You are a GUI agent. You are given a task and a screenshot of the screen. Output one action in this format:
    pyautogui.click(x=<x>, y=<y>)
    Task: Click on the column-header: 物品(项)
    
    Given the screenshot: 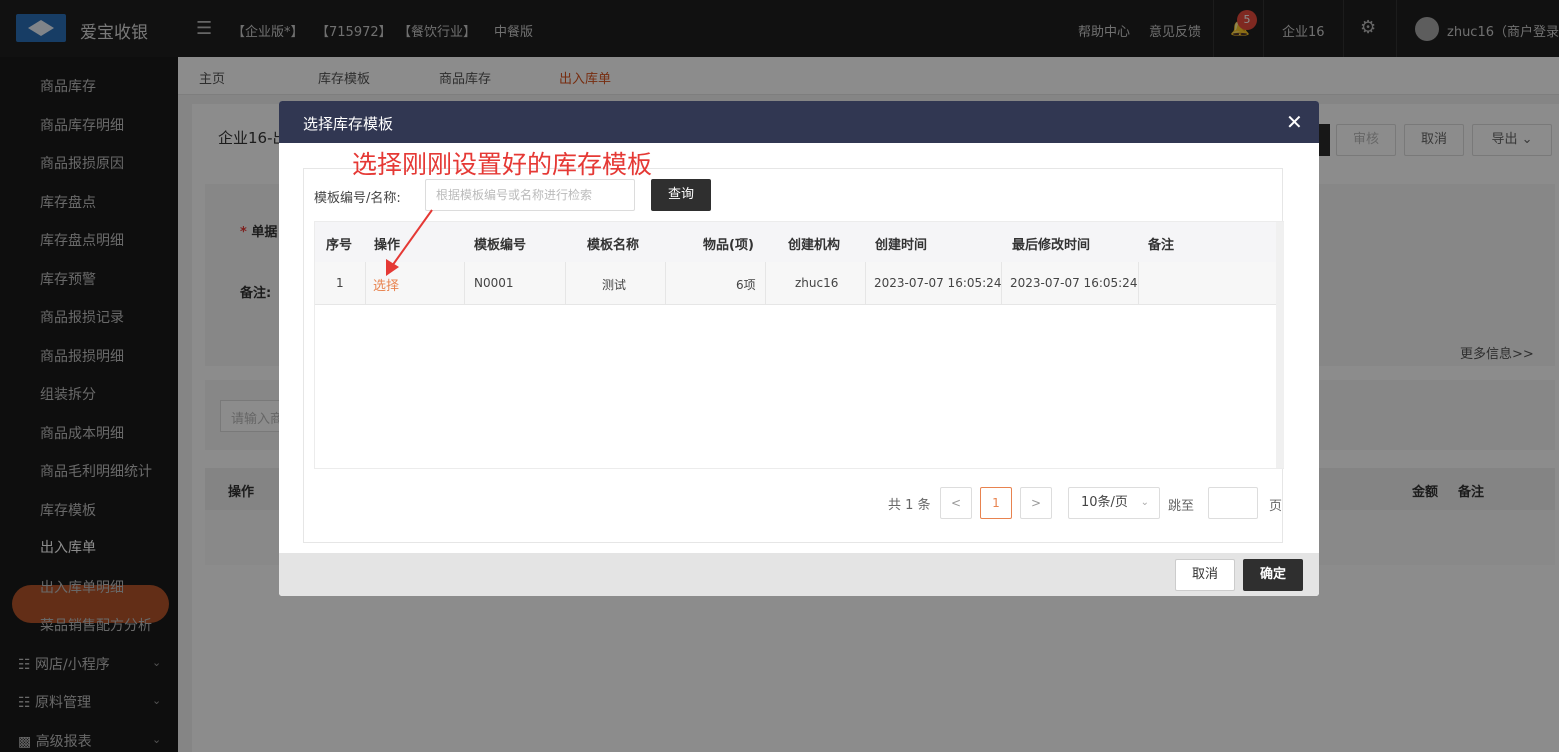 What is the action you would take?
    pyautogui.click(x=728, y=245)
    